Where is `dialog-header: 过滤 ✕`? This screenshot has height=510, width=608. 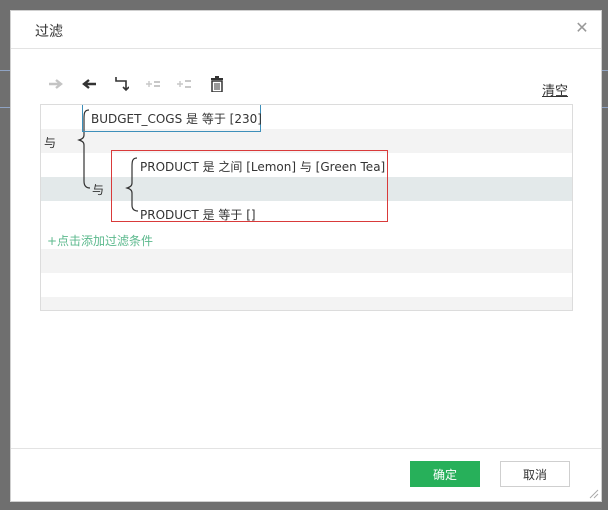 dialog-header: 过滤 ✕ is located at coordinates (306, 30).